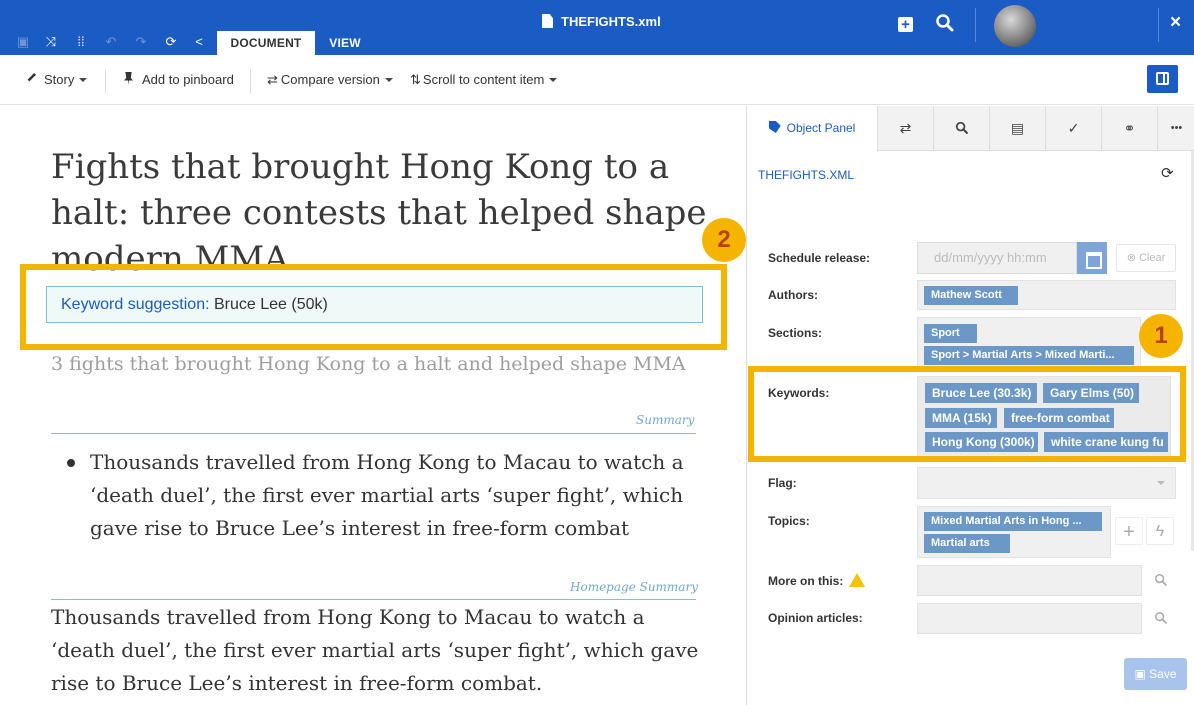  Describe the element at coordinates (51, 42) in the screenshot. I see `shuffle-icon: ⤨` at that location.